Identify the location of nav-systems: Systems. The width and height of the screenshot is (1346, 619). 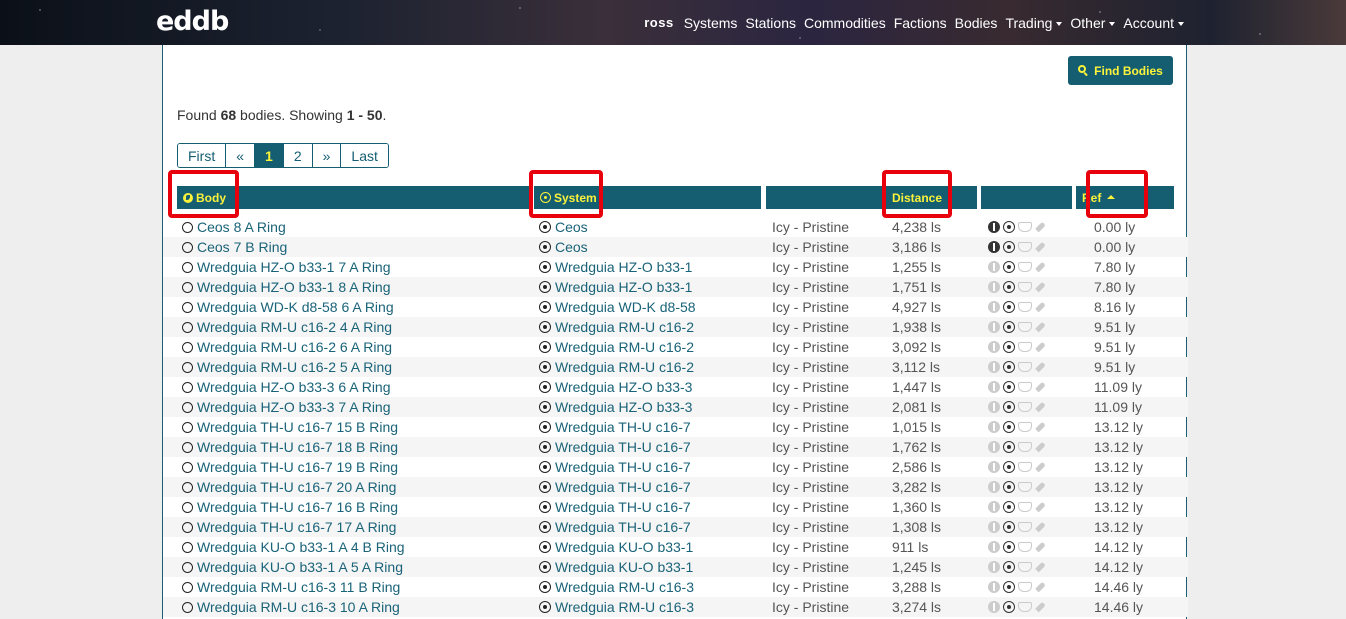
(711, 23).